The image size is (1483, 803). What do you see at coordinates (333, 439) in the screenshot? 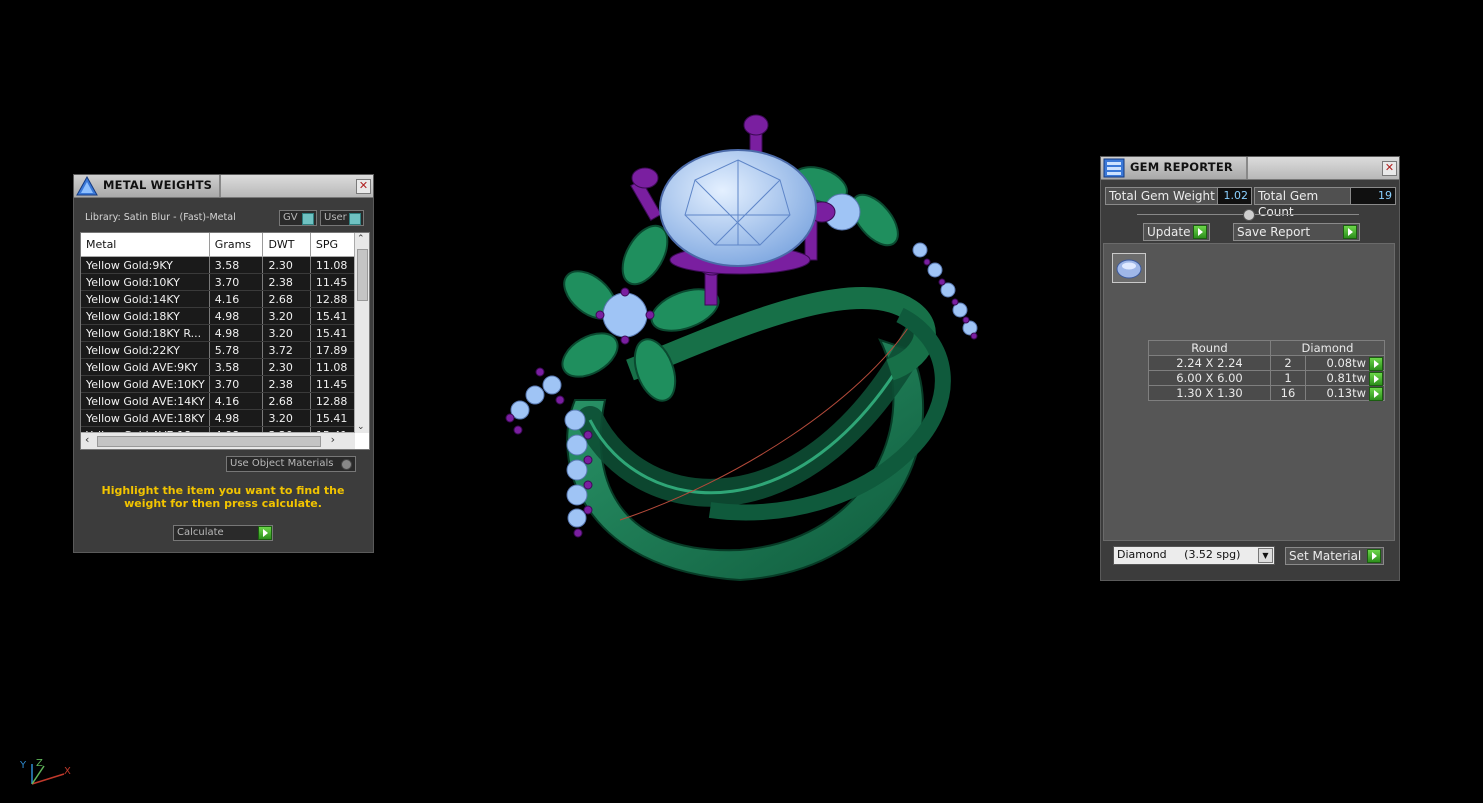
I see `scroll-right-icon: ›` at bounding box center [333, 439].